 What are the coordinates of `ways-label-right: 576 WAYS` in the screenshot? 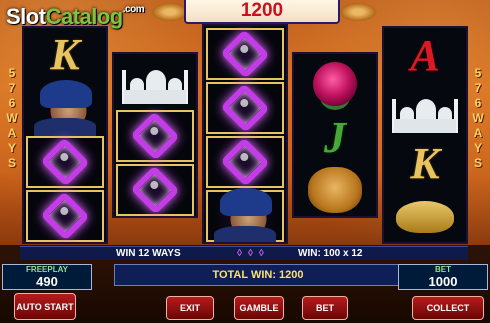 It's located at (478, 118).